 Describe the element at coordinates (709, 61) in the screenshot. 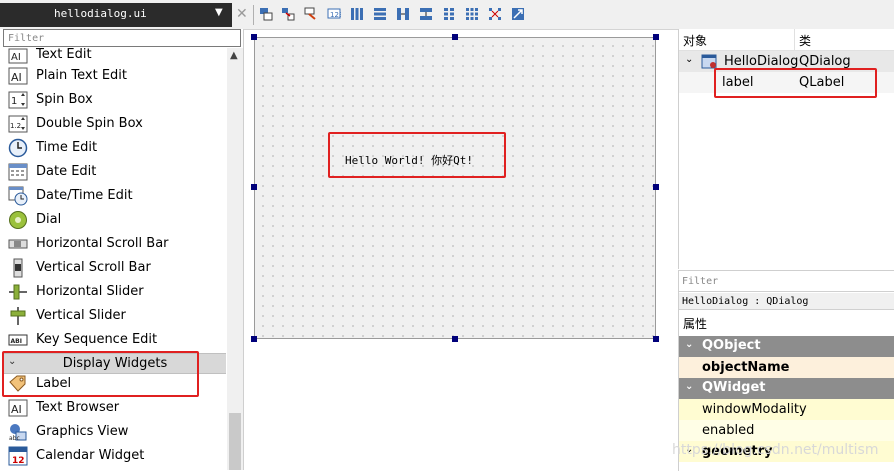

I see `dialog-icon` at that location.